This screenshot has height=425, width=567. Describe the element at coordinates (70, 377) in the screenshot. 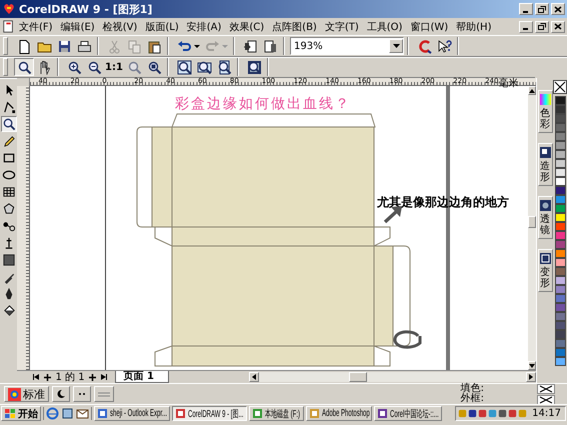

I see `page-count: 1 的 1` at that location.